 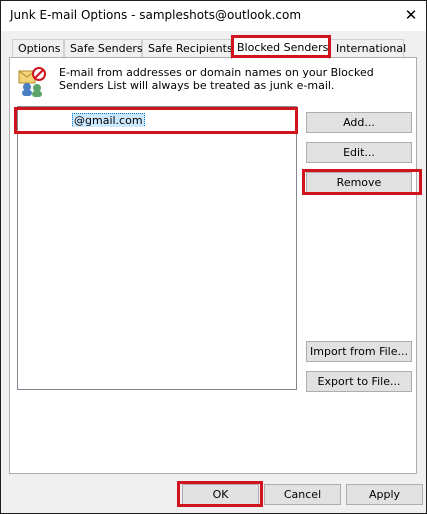 I want to click on tab-international: International, so click(x=368, y=48).